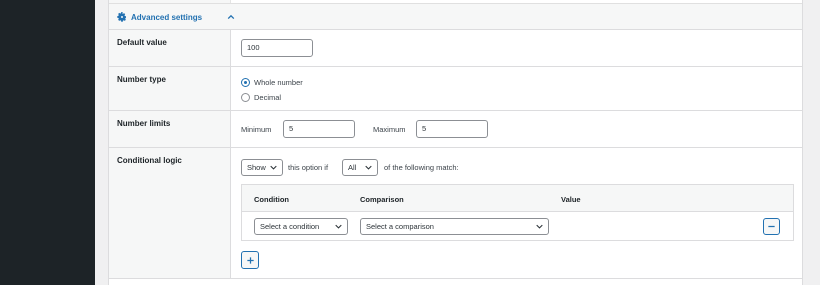  Describe the element at coordinates (382, 199) in the screenshot. I see `column-comparison: Comparison` at that location.